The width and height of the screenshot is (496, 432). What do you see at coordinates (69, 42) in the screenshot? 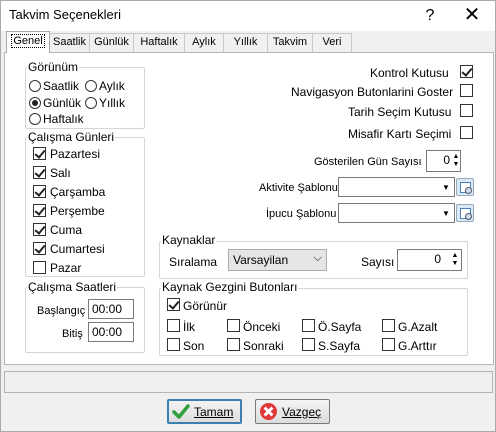
I see `tab-saatlik: Saatlik` at bounding box center [69, 42].